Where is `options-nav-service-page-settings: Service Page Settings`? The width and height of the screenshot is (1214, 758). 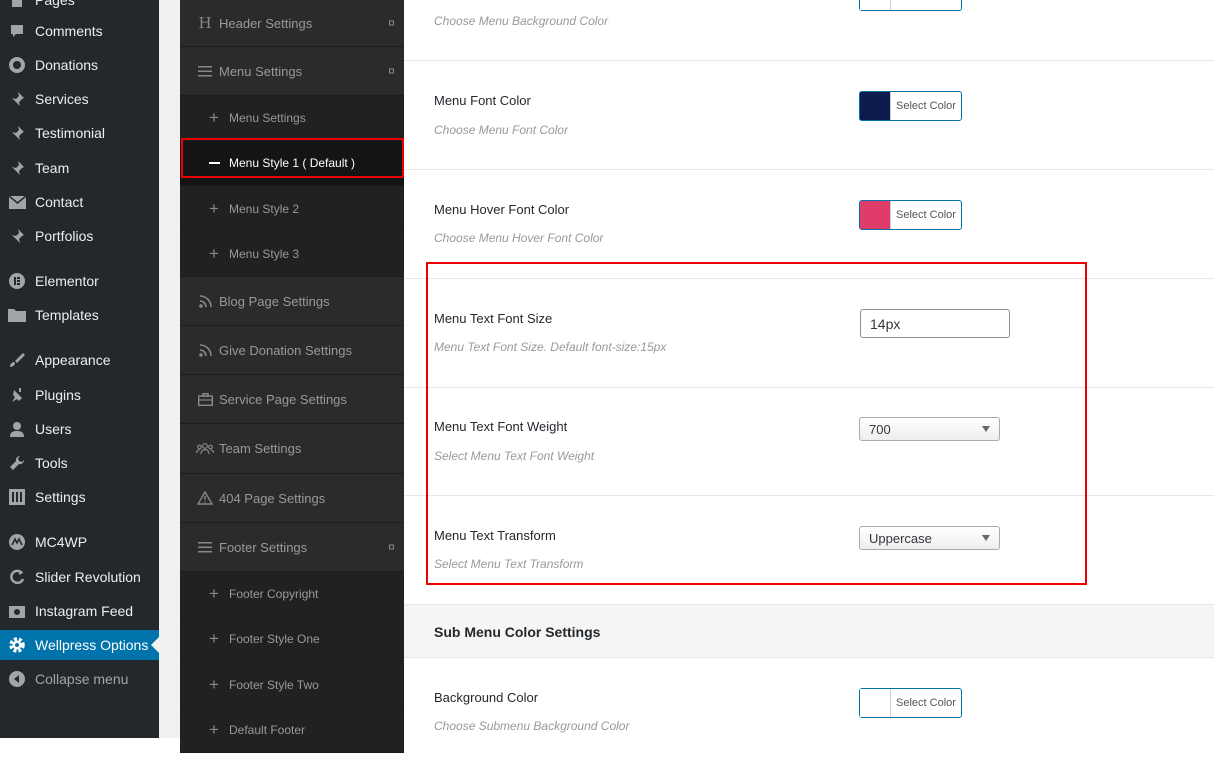 options-nav-service-page-settings: Service Page Settings is located at coordinates (292, 399).